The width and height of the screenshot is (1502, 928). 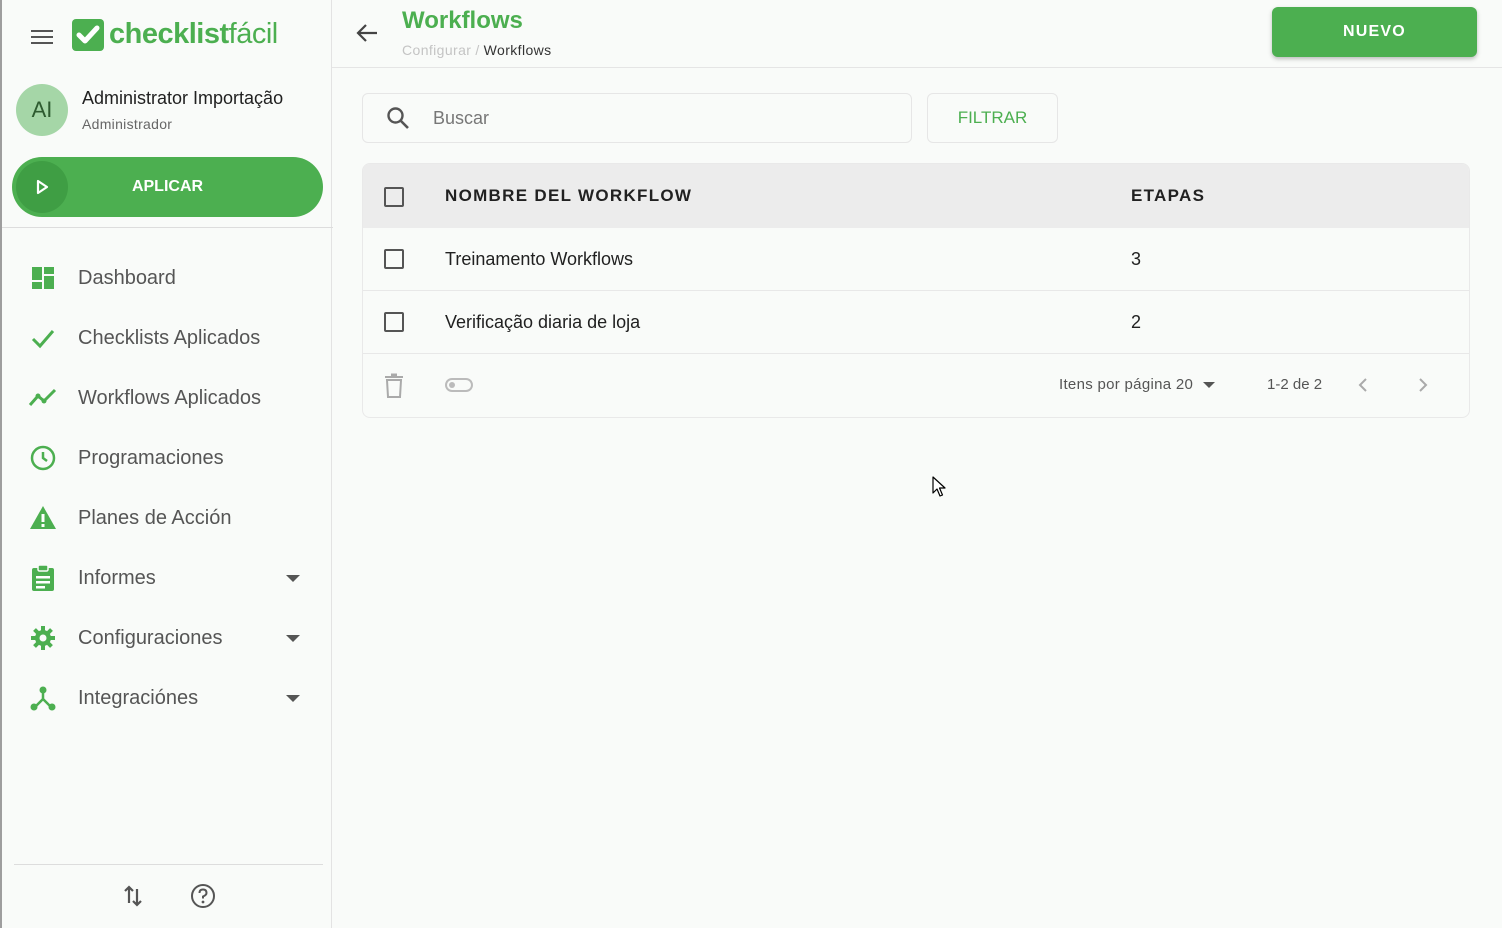 I want to click on dashboard-icon, so click(x=43, y=278).